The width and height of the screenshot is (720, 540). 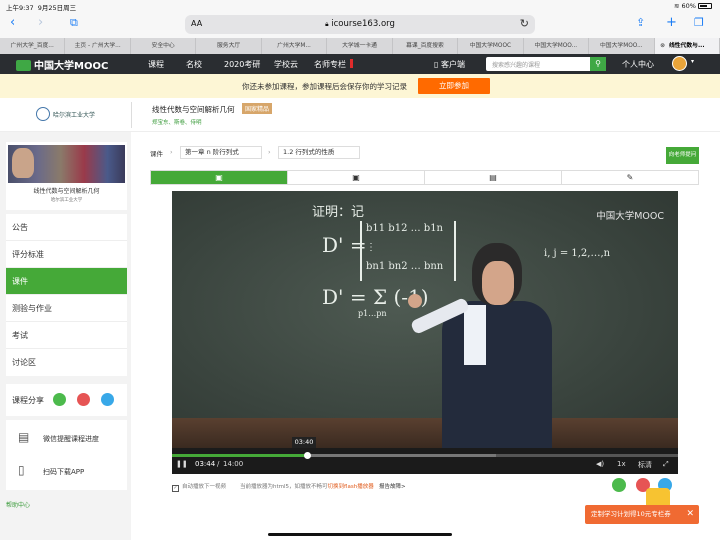 What do you see at coordinates (242, 64) in the screenshot?
I see `nav-kaoyan: 2020考研` at bounding box center [242, 64].